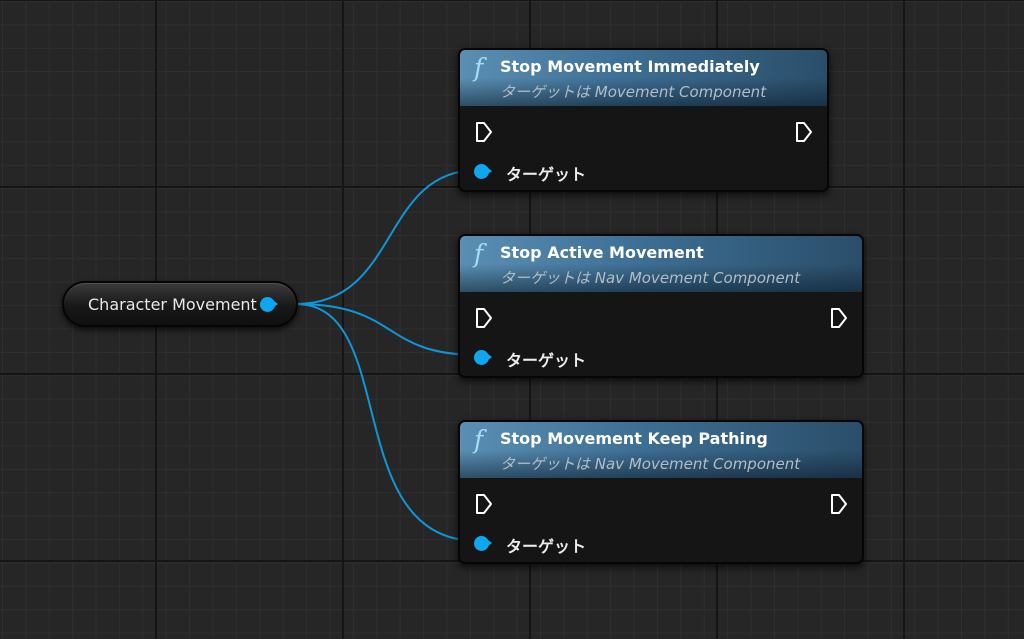 This screenshot has width=1024, height=639. I want to click on wire-to-stop-movement-immediately, so click(387, 237).